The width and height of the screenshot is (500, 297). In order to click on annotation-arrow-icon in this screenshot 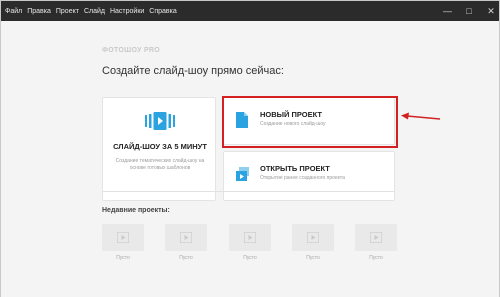, I will do `click(421, 116)`.